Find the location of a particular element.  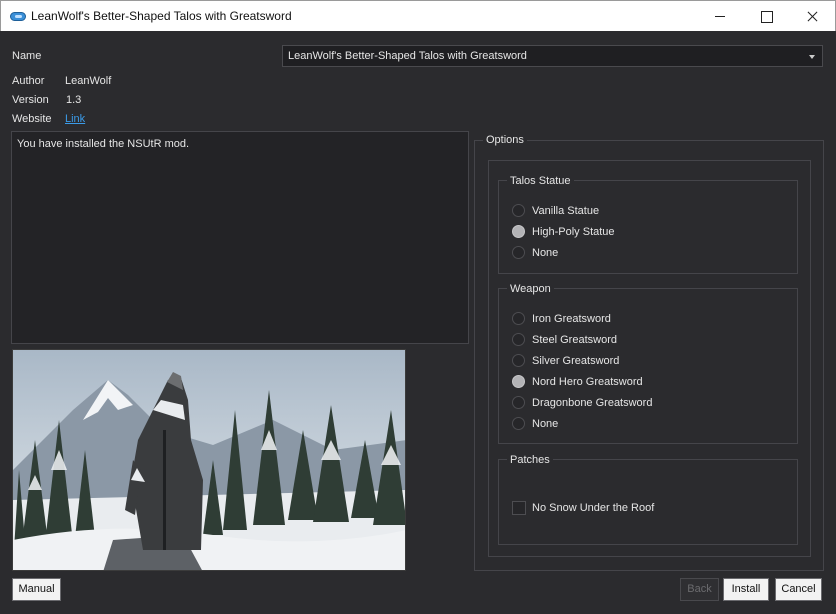

radio-label: Nord Hero Greatsword is located at coordinates (587, 382).